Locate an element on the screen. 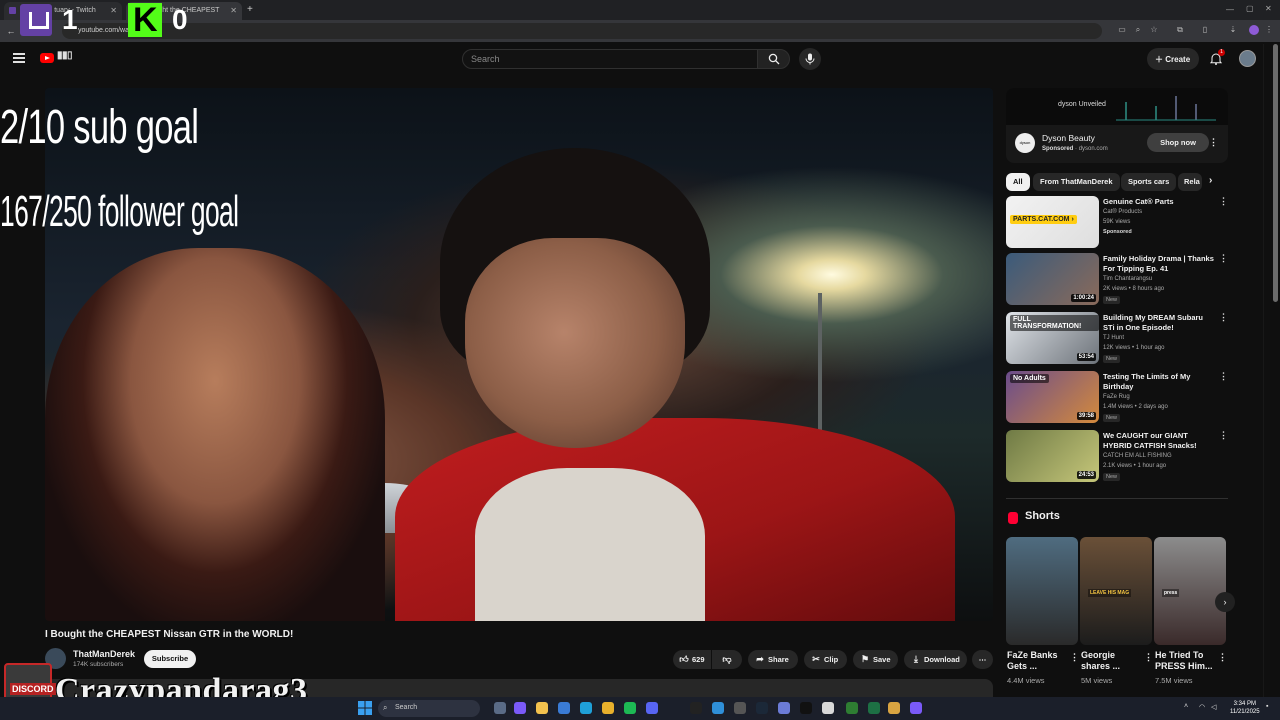 The width and height of the screenshot is (1280, 720). youtube-logo-icon is located at coordinates (47, 58).